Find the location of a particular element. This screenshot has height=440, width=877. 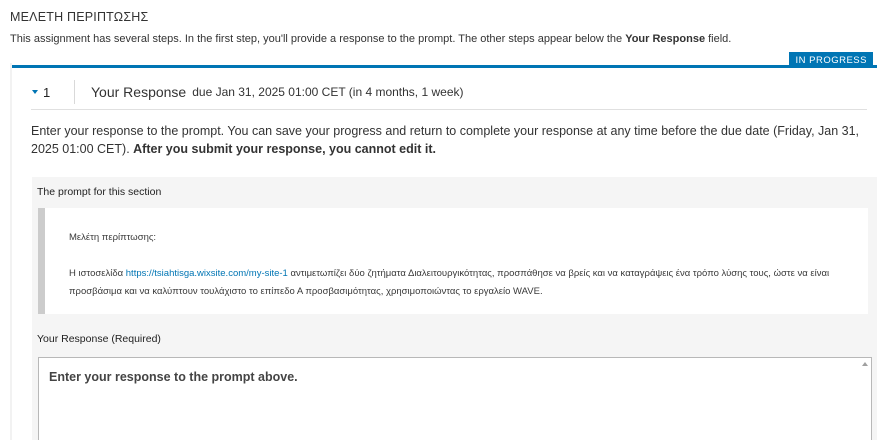

intro-bold: Your Response is located at coordinates (665, 39).